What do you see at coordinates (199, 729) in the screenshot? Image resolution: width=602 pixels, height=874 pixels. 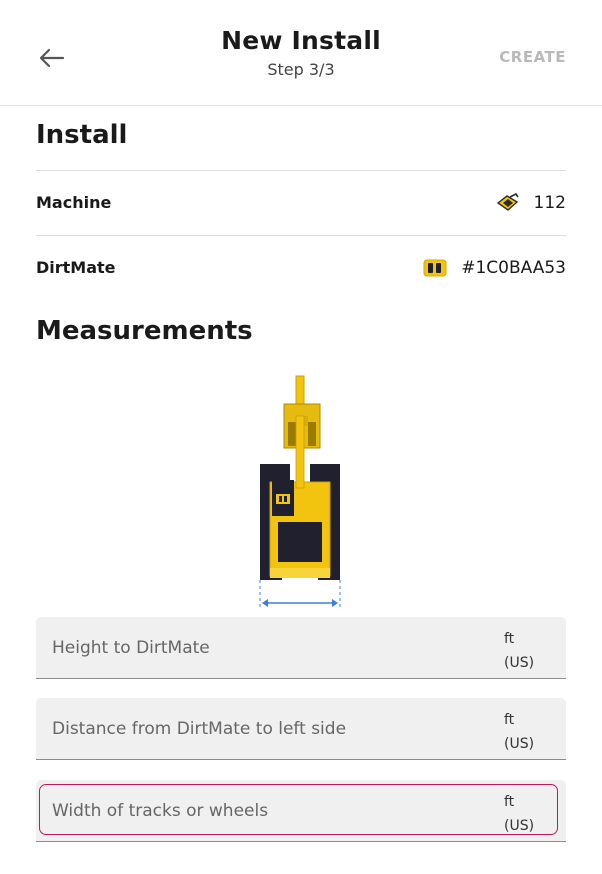 I see `distance-to-left-side-placeholder: Distance from DirtMate to left side` at bounding box center [199, 729].